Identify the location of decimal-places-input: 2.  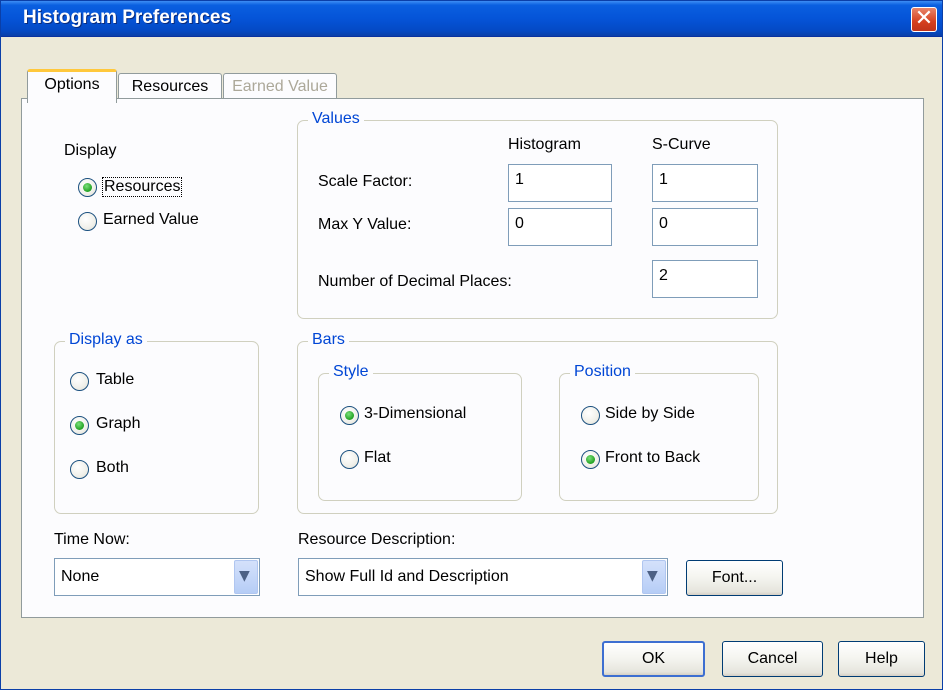
(705, 279).